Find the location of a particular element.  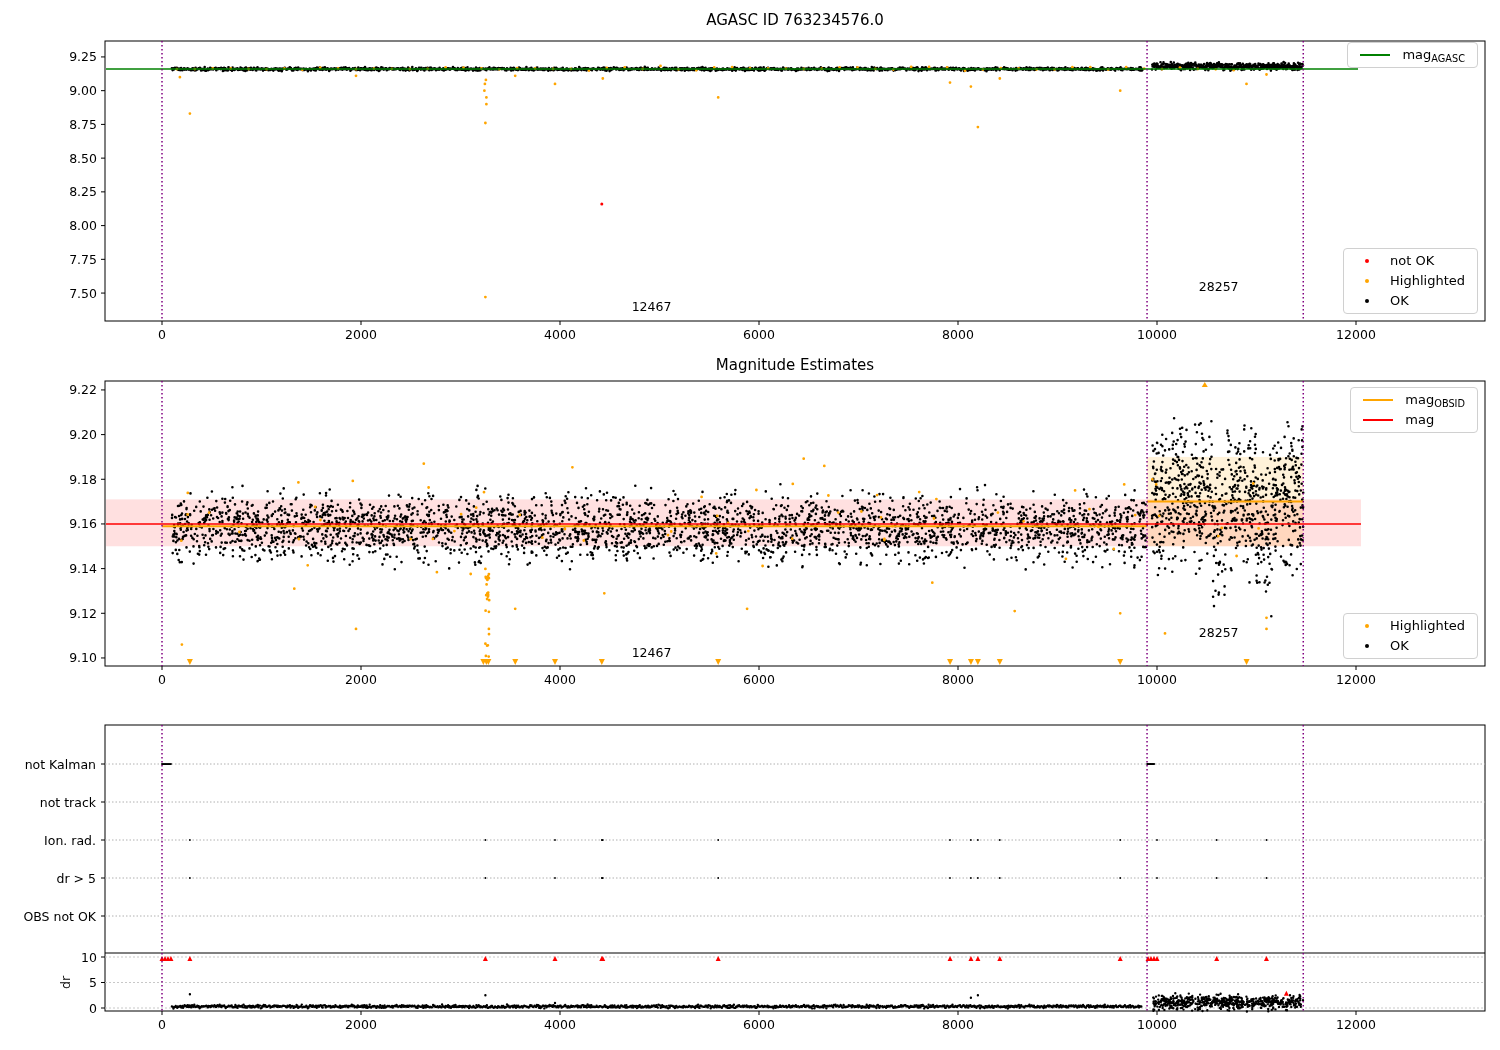

chart-title: Magnitude Estimates is located at coordinates (795, 365).